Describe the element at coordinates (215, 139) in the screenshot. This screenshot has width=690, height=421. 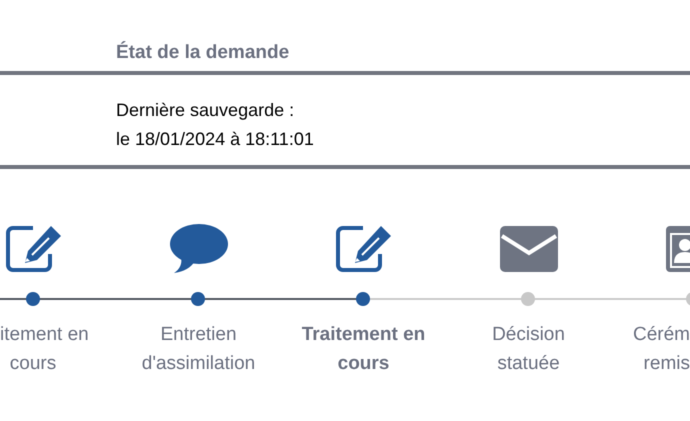
I see `last-save-date: le 18/01/2024 à 18:11:01` at that location.